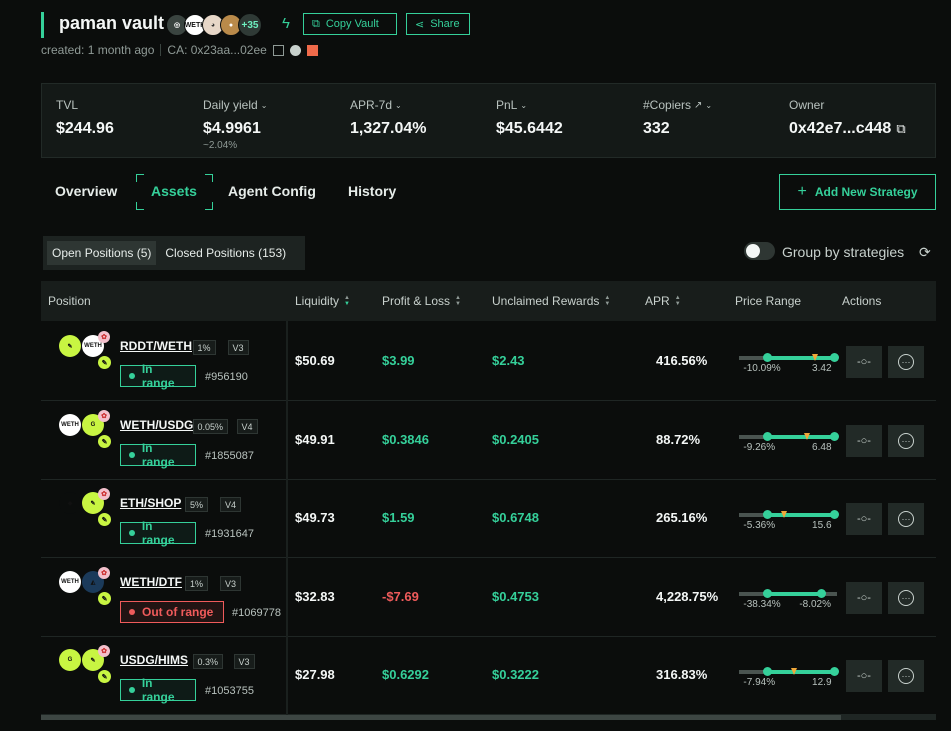 Image resolution: width=951 pixels, height=731 pixels. I want to click on refresh-icon: ⟳, so click(925, 252).